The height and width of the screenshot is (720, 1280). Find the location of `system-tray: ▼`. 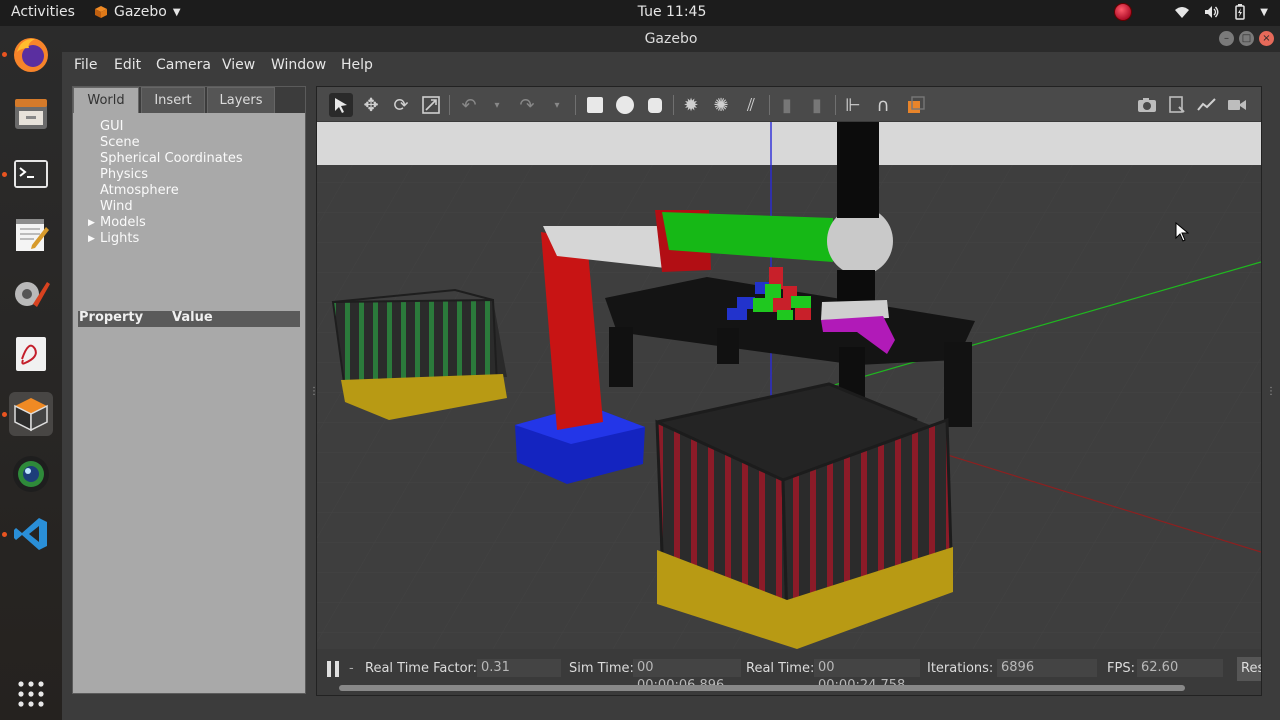

system-tray: ▼ is located at coordinates (1191, 12).